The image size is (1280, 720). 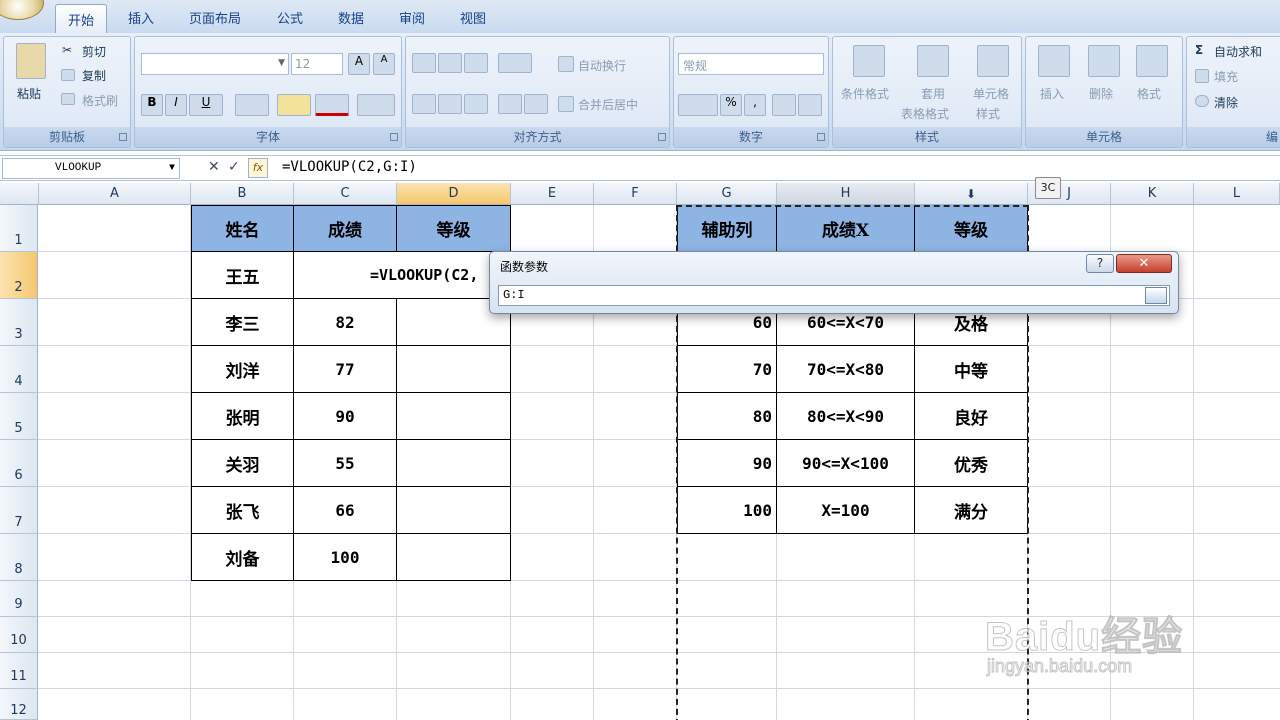 What do you see at coordinates (100, 100) in the screenshot?
I see `format-painter-button: 格式刷` at bounding box center [100, 100].